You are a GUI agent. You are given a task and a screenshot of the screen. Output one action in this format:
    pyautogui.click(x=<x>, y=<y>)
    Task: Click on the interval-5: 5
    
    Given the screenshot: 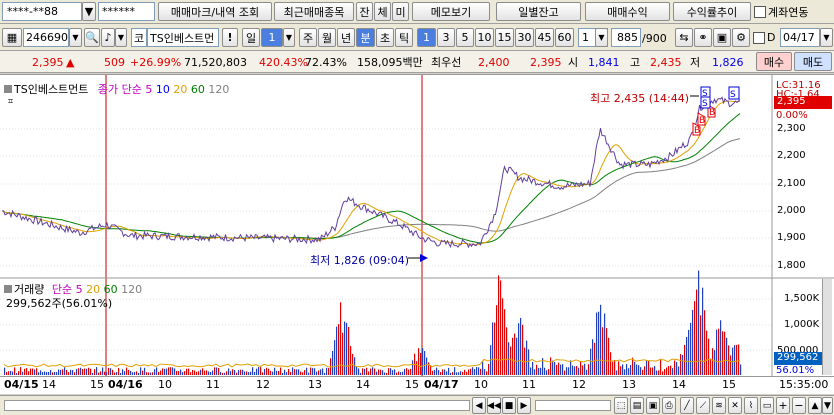 What is the action you would take?
    pyautogui.click(x=465, y=37)
    